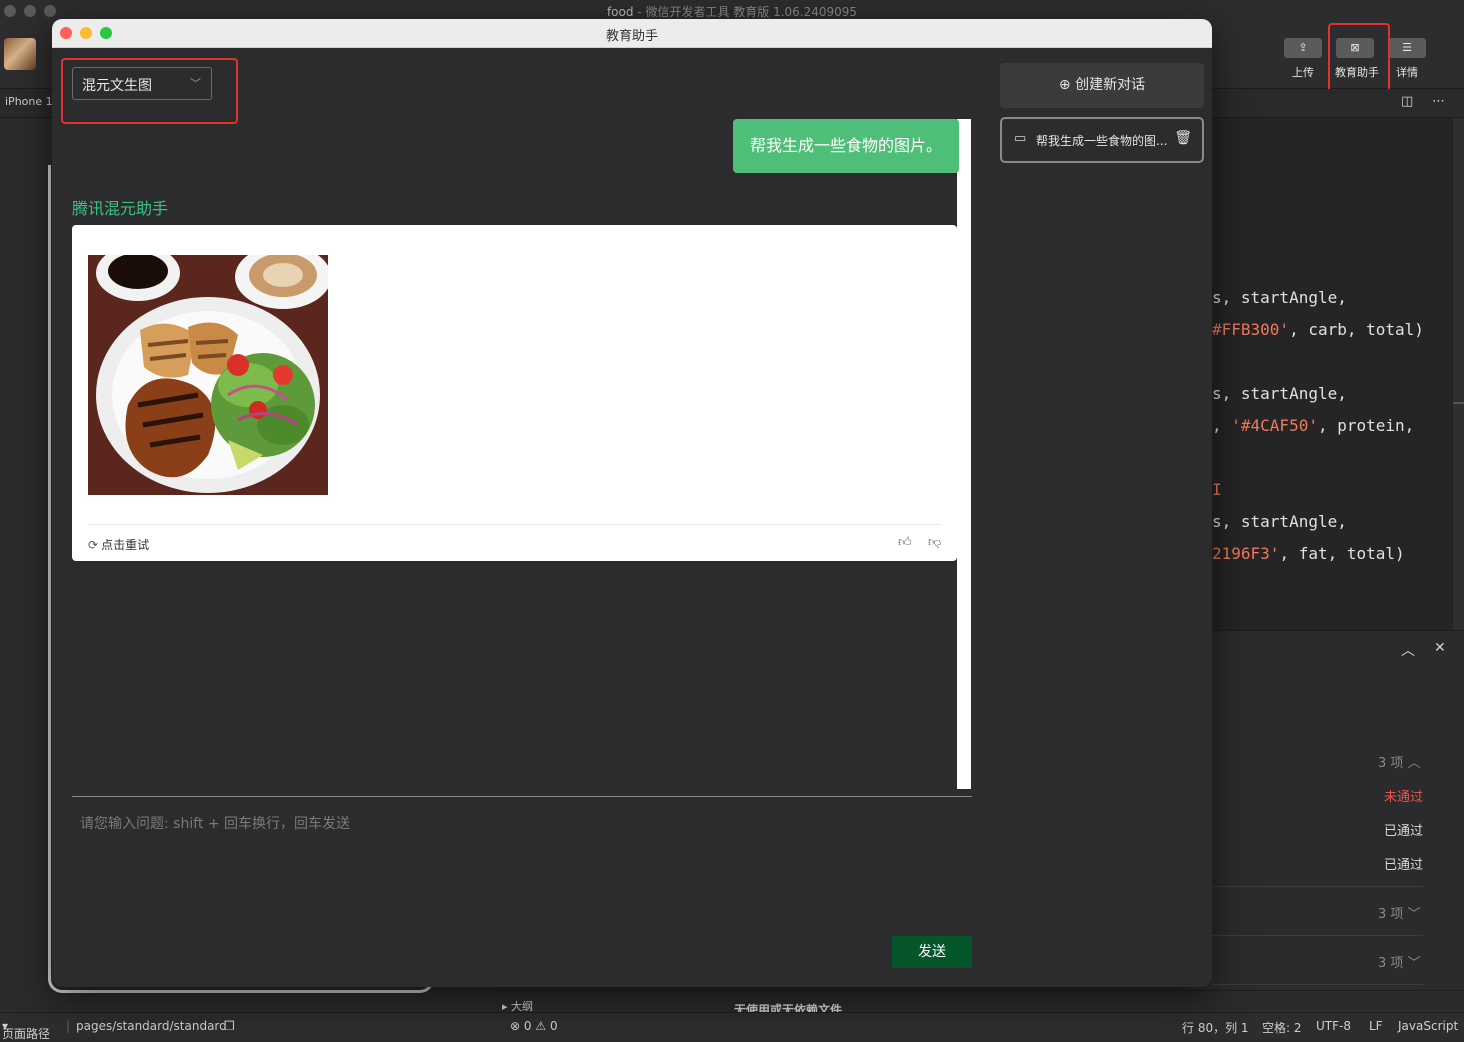 The image size is (1464, 1042). I want to click on language-mode: JavaScript, so click(1428, 1026).